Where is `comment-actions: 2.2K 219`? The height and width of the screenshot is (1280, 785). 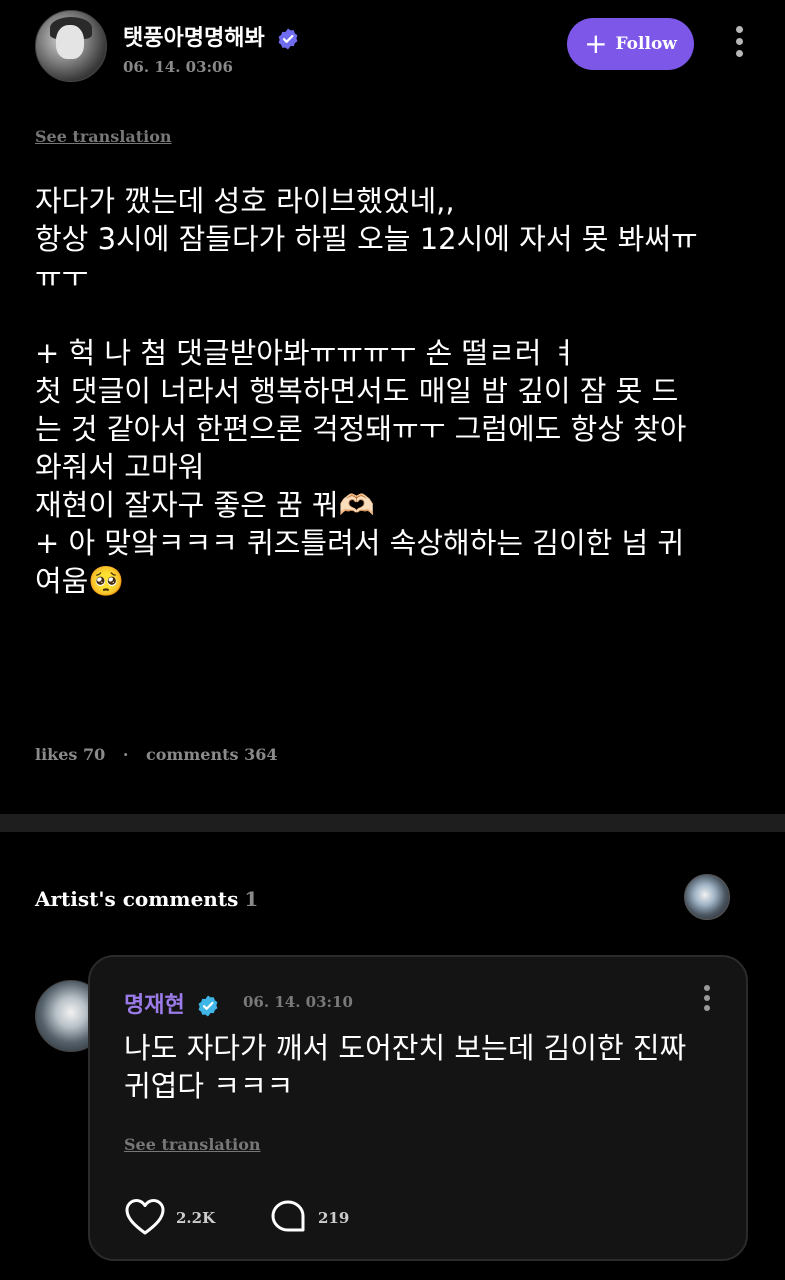
comment-actions: 2.2K 219 is located at coordinates (324, 1217).